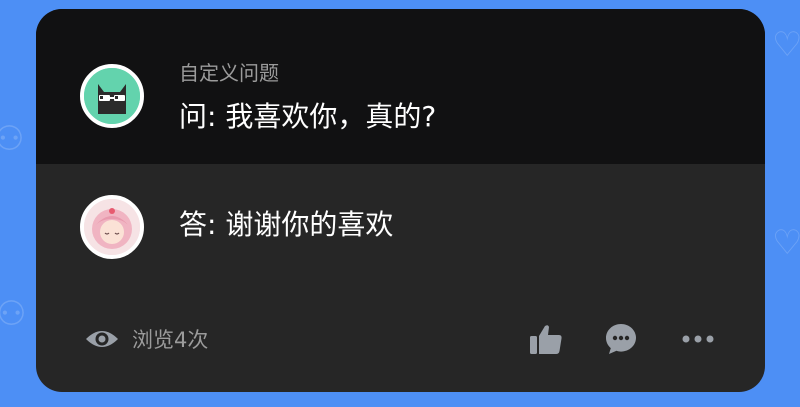  Describe the element at coordinates (170, 340) in the screenshot. I see `view-count-label: 浏览4次` at that location.